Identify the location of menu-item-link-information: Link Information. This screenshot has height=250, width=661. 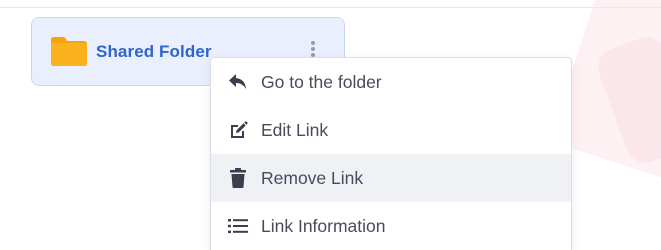
(391, 226).